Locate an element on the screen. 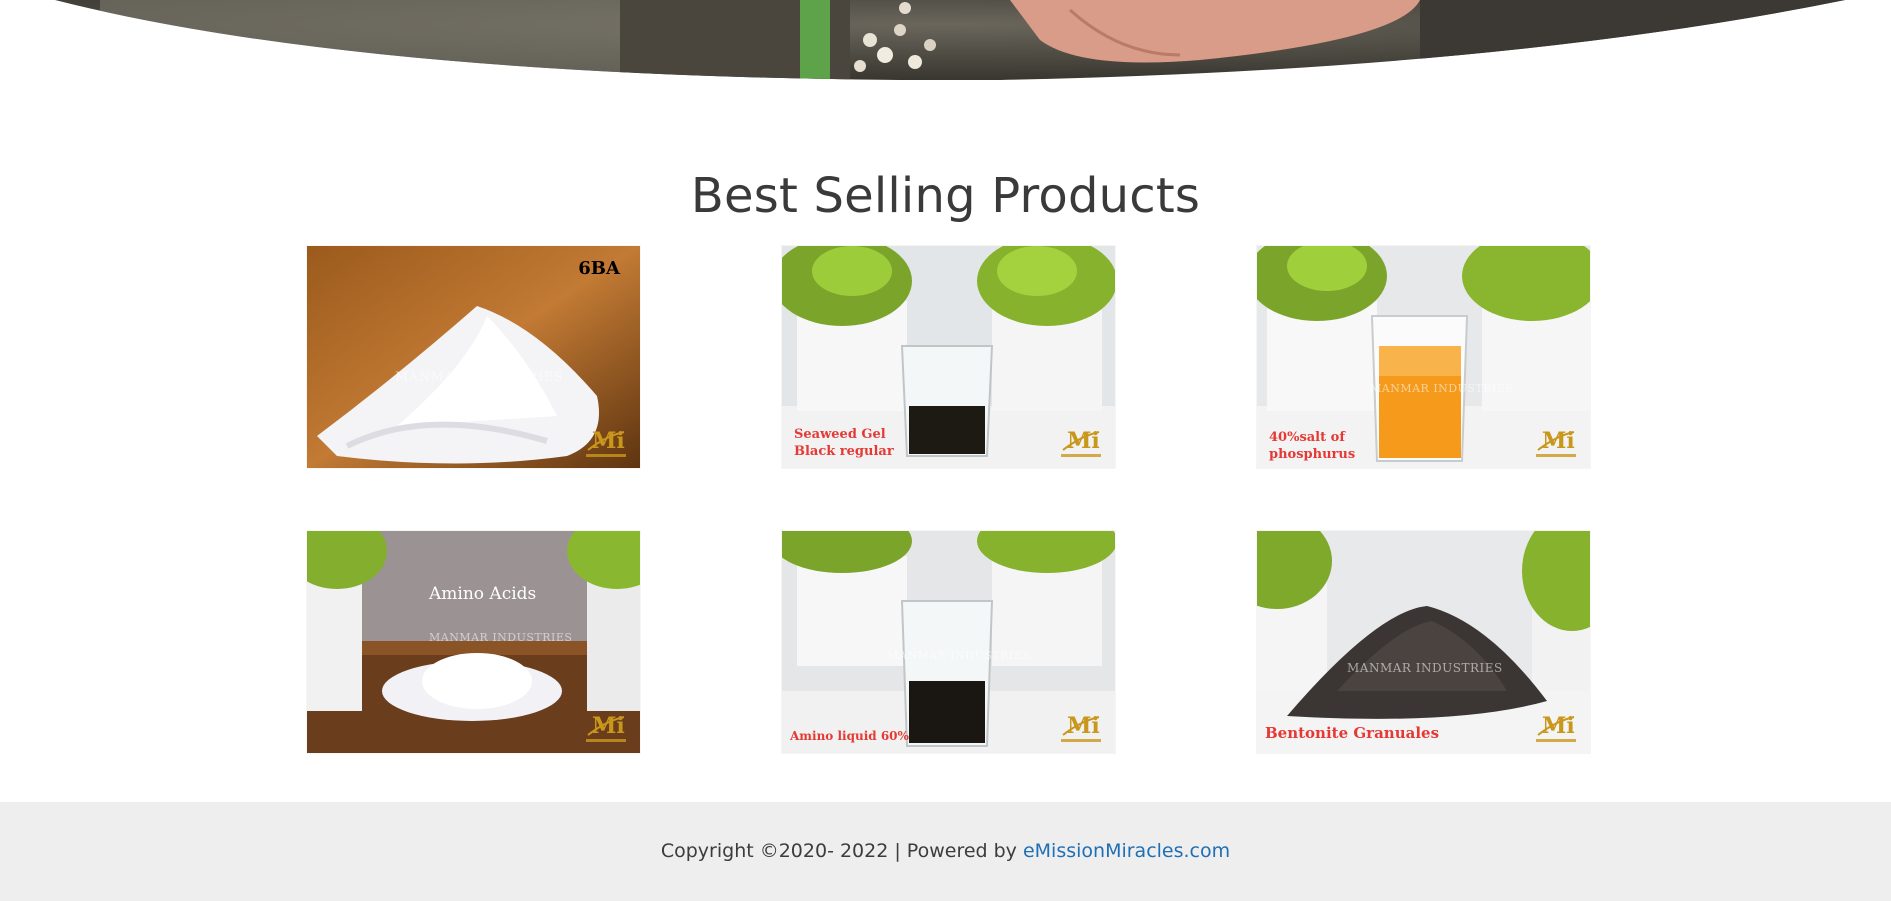 The width and height of the screenshot is (1891, 901). product-label-line1: 40%salt of is located at coordinates (1307, 437).